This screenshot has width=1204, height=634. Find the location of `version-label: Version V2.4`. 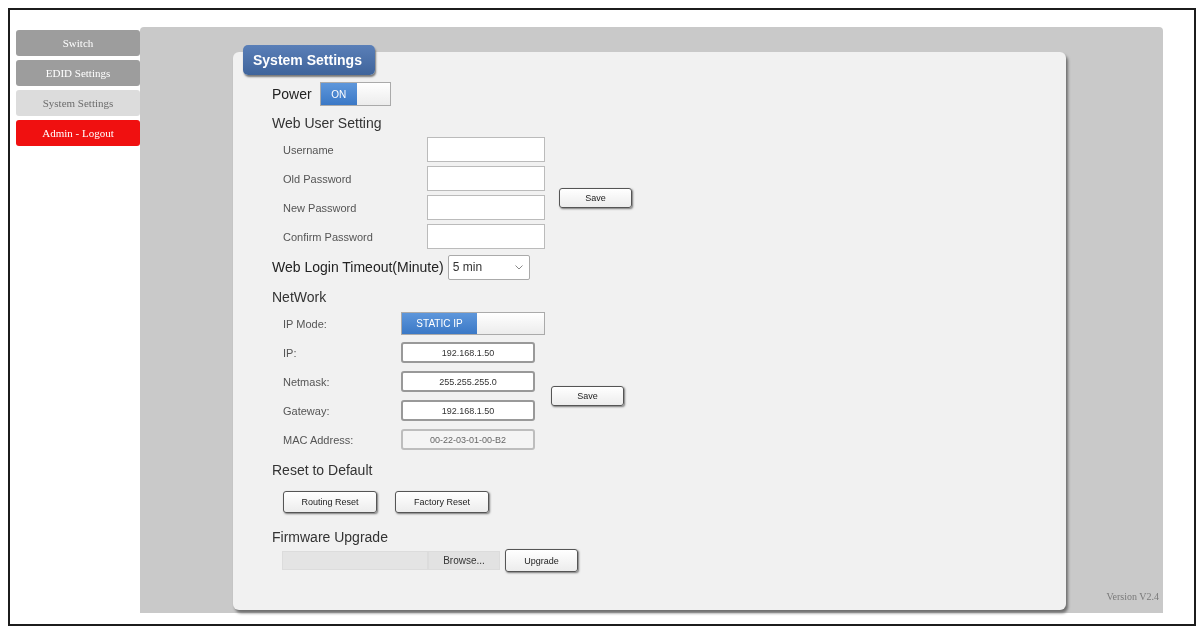

version-label: Version V2.4 is located at coordinates (1132, 596).